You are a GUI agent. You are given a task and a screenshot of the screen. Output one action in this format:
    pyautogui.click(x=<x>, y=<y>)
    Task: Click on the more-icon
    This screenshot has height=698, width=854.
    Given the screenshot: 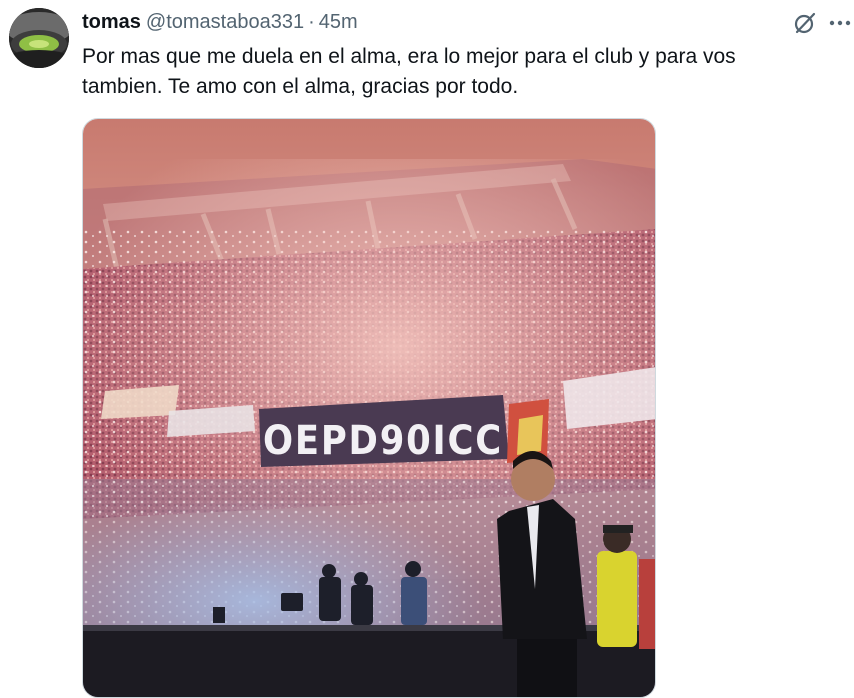 What is the action you would take?
    pyautogui.click(x=840, y=23)
    